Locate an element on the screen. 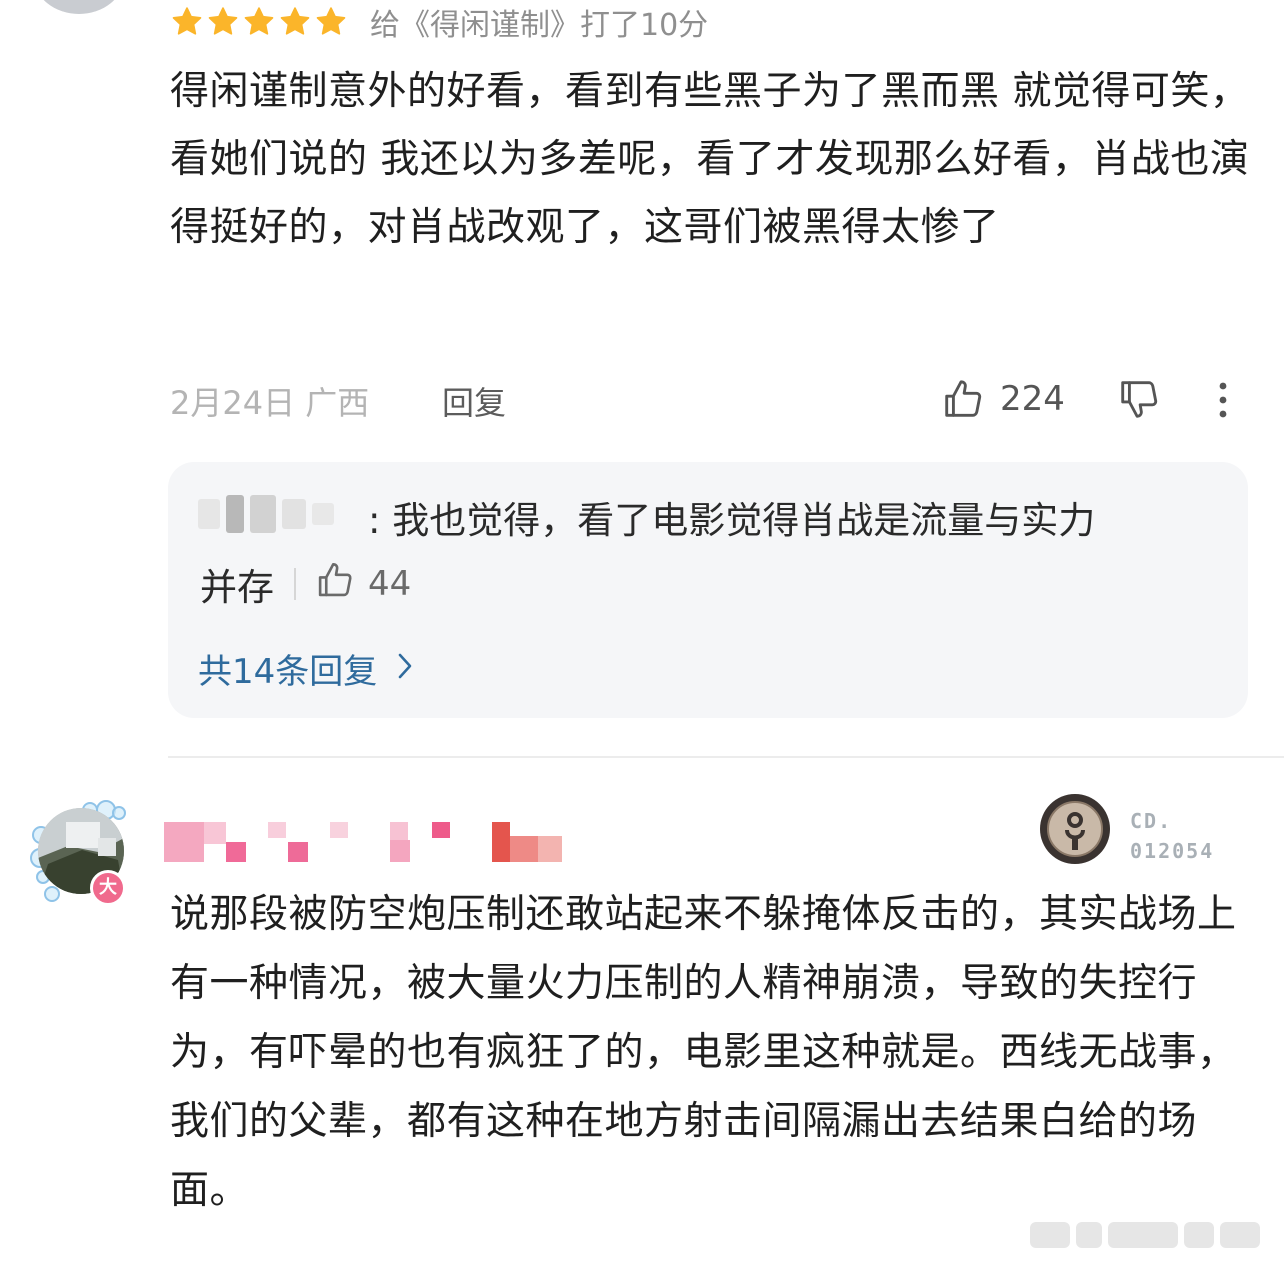  watermark is located at coordinates (1145, 1235).